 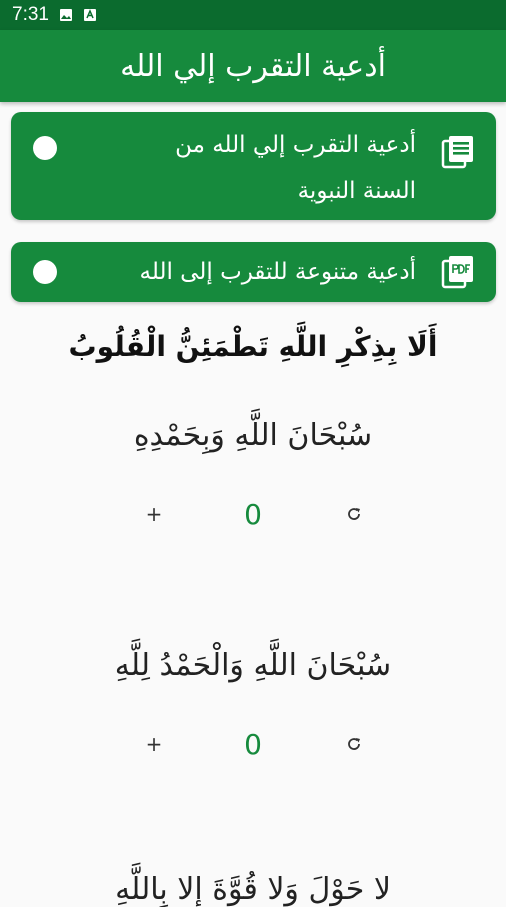 What do you see at coordinates (295, 168) in the screenshot?
I see `option-label: أدعية التقرب إلي الله من السنة النبوية` at bounding box center [295, 168].